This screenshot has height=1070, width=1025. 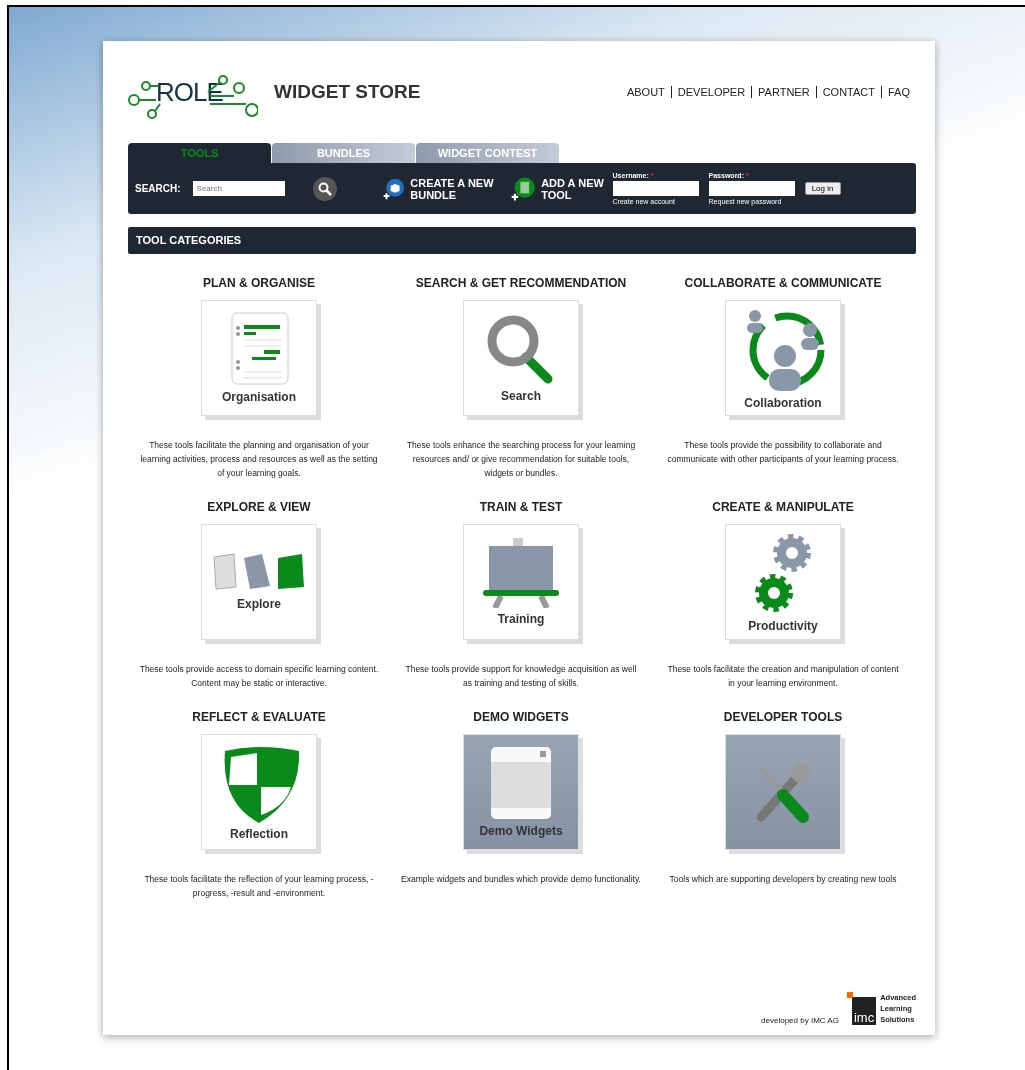 What do you see at coordinates (193, 92) in the screenshot?
I see `role-logo: ROLE` at bounding box center [193, 92].